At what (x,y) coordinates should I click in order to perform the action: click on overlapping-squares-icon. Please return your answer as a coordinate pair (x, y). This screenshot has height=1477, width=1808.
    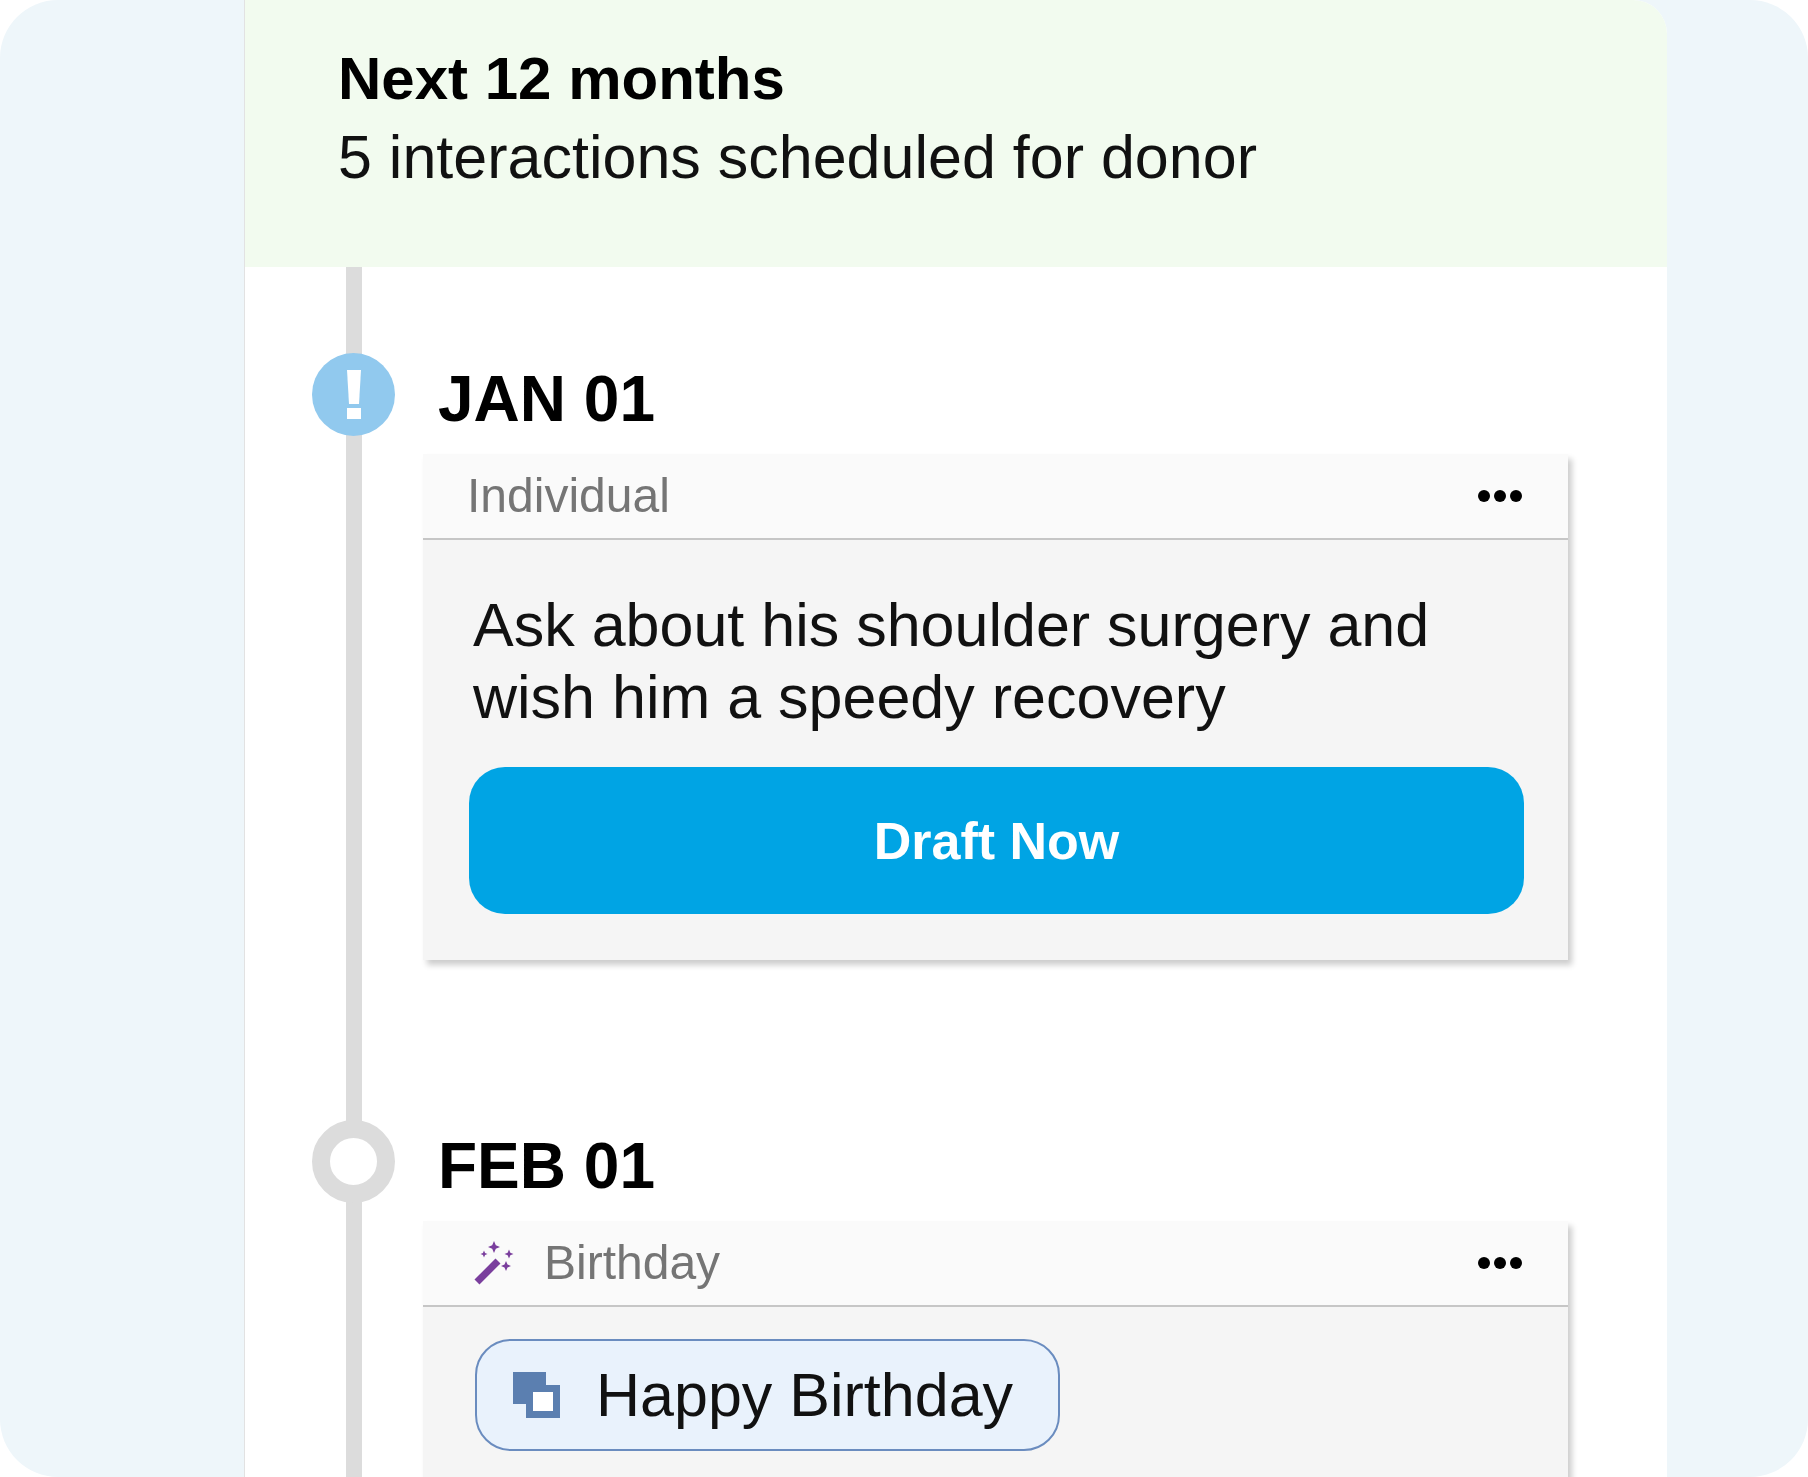
    Looking at the image, I should click on (536, 1395).